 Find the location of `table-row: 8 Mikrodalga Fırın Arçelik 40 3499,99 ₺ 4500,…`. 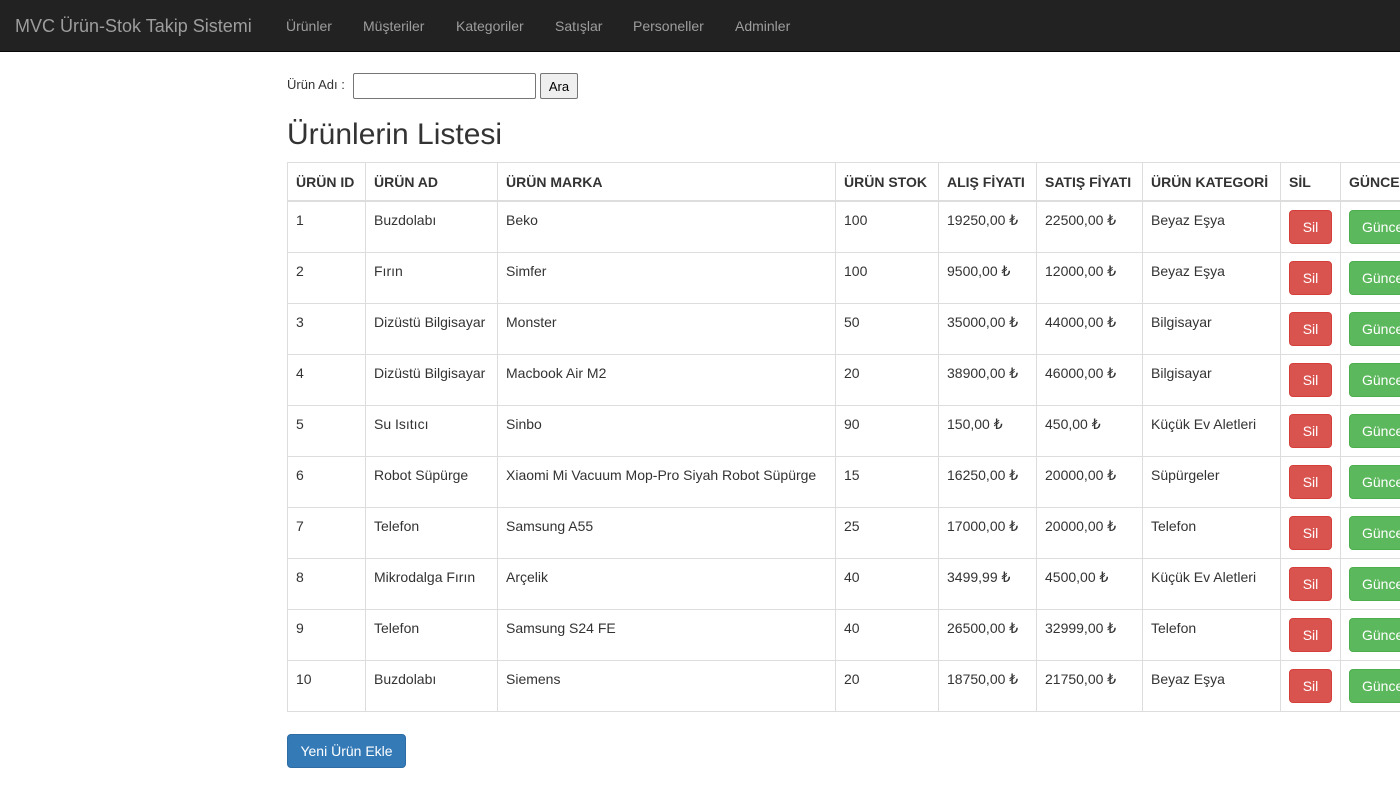

table-row: 8 Mikrodalga Fırın Arçelik 40 3499,99 ₺ 4500,… is located at coordinates (843, 583).